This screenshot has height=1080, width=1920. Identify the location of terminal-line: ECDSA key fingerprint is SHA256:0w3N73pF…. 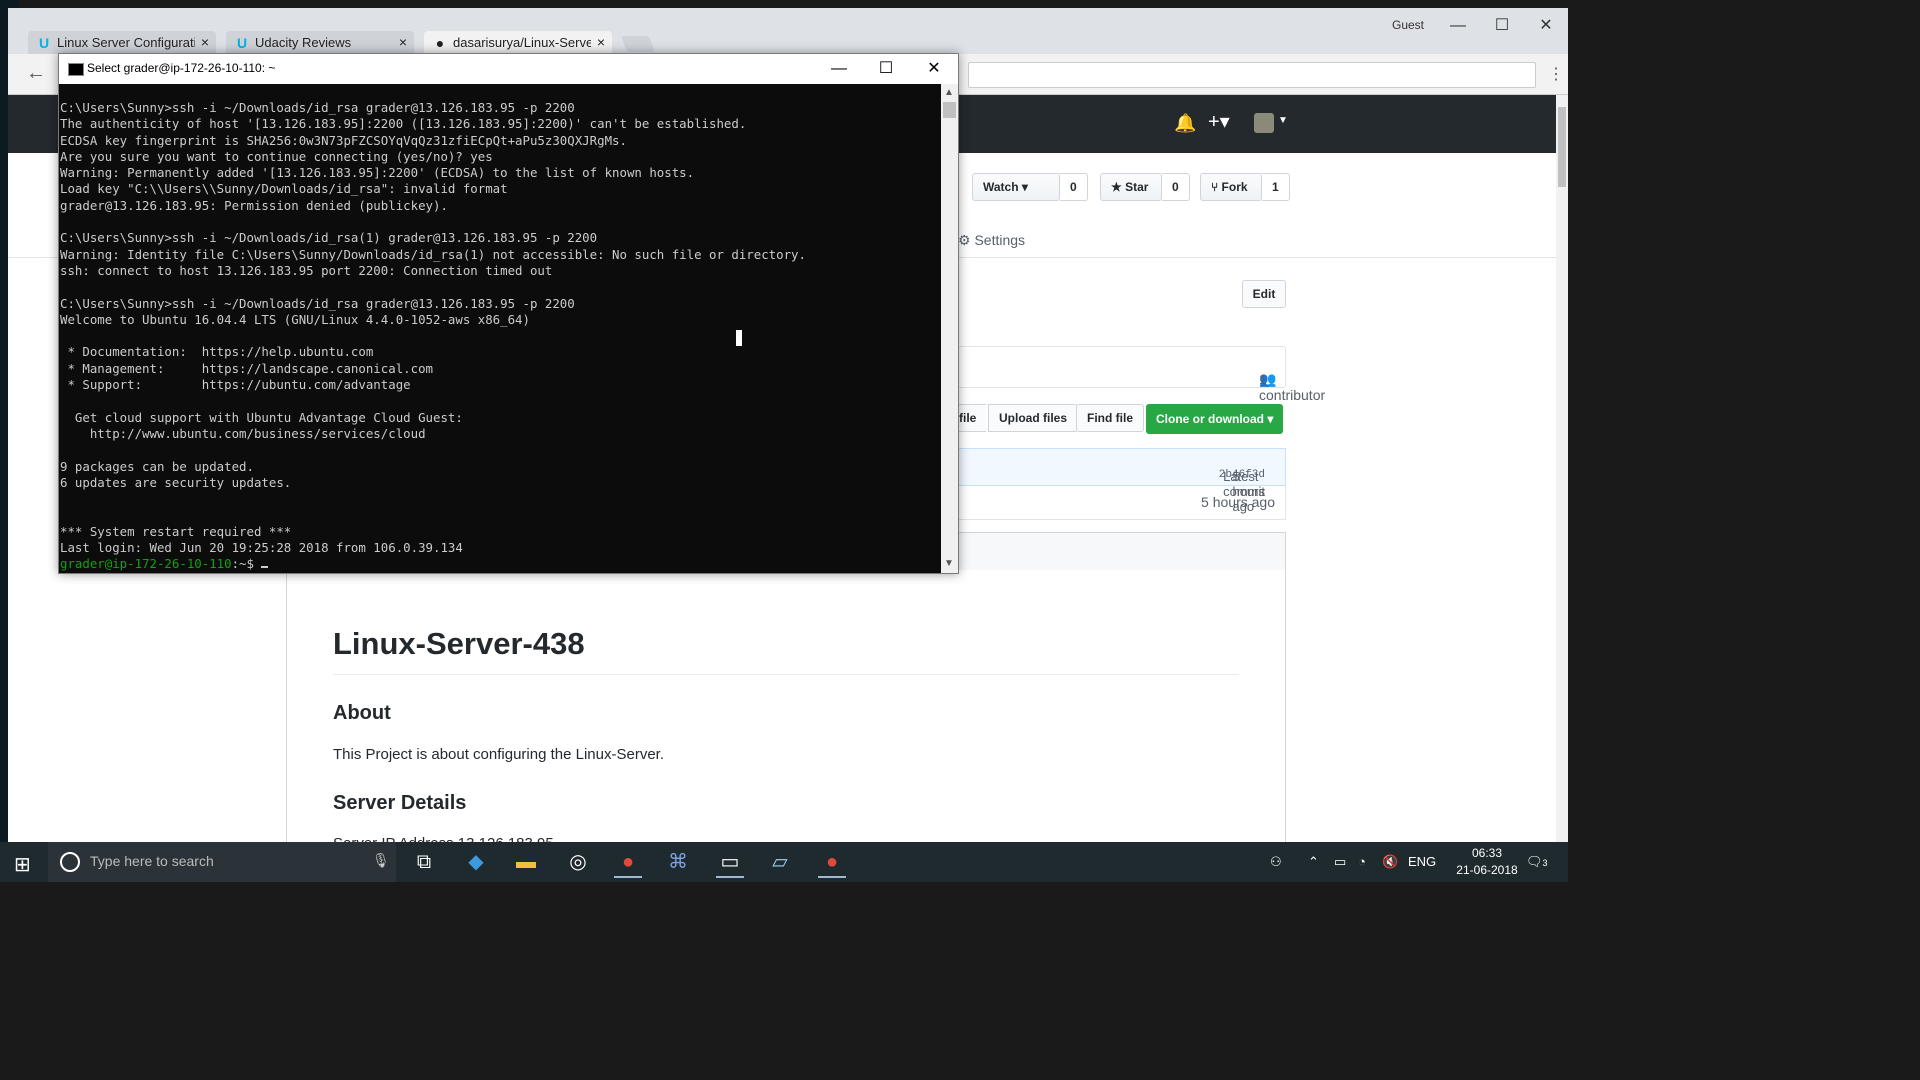
(343, 140).